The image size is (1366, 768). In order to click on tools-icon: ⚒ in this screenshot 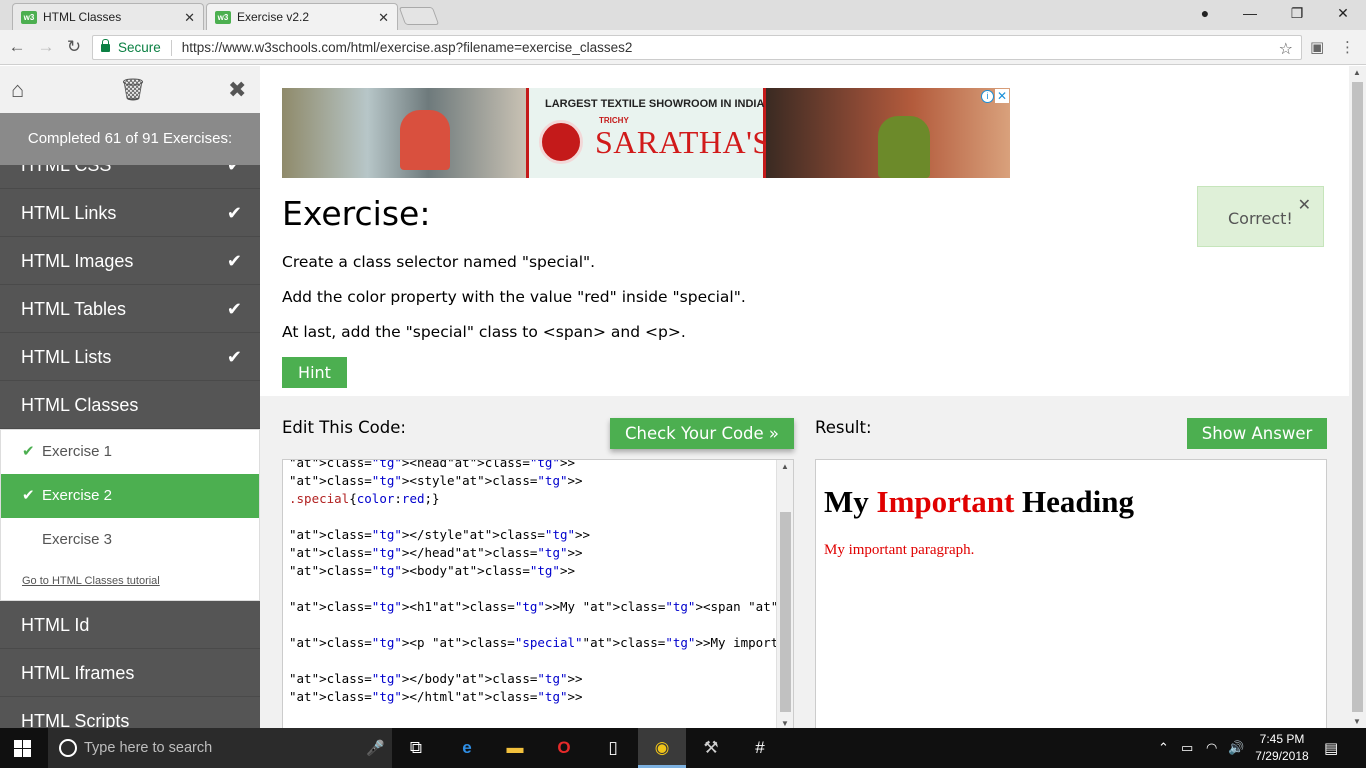, I will do `click(711, 748)`.